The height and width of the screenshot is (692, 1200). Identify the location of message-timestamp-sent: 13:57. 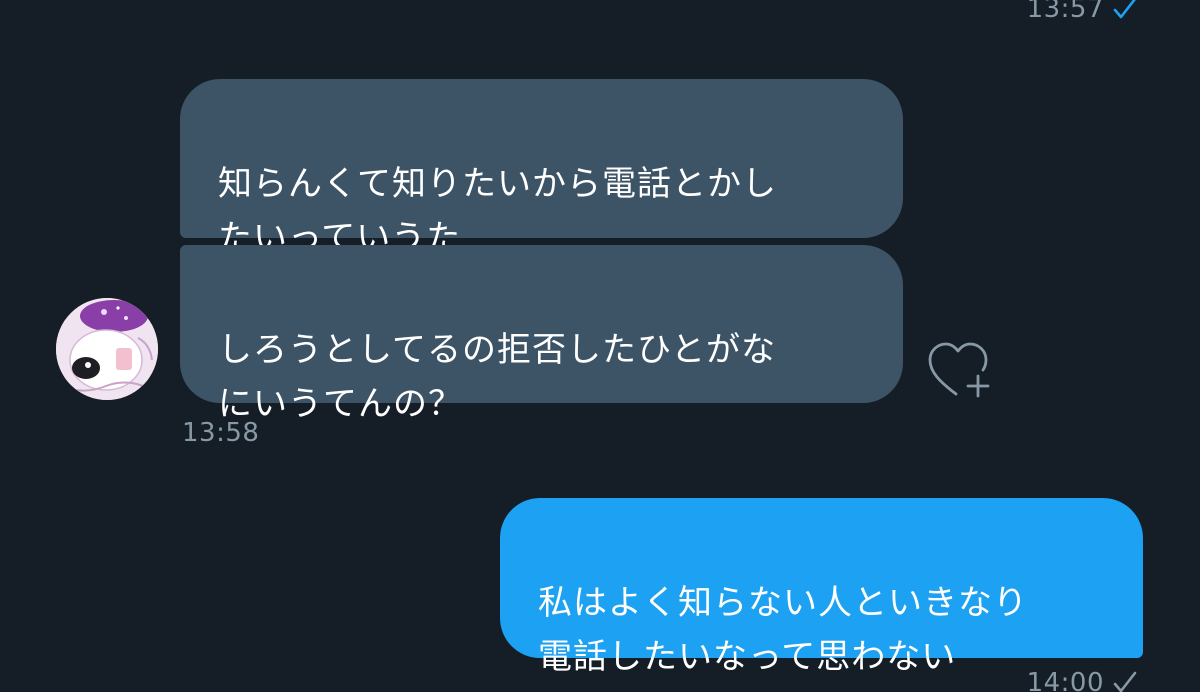
(1082, 12).